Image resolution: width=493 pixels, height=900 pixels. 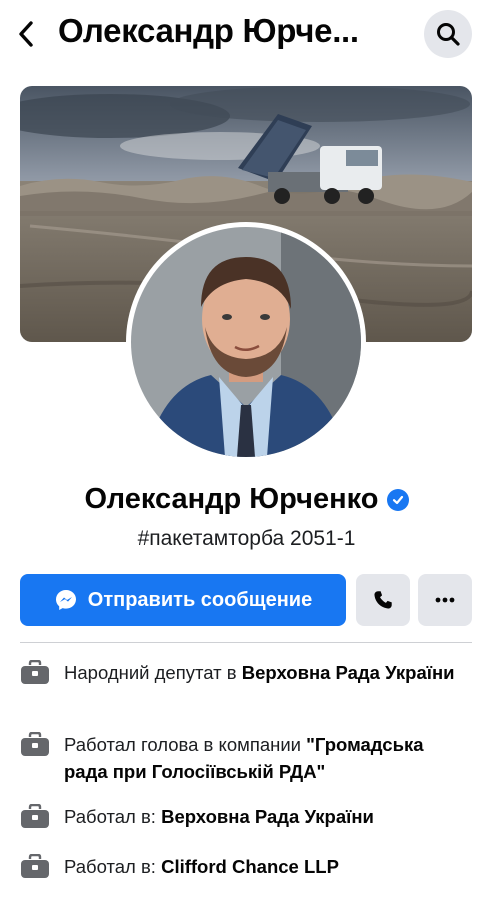 I want to click on call-button, so click(x=383, y=600).